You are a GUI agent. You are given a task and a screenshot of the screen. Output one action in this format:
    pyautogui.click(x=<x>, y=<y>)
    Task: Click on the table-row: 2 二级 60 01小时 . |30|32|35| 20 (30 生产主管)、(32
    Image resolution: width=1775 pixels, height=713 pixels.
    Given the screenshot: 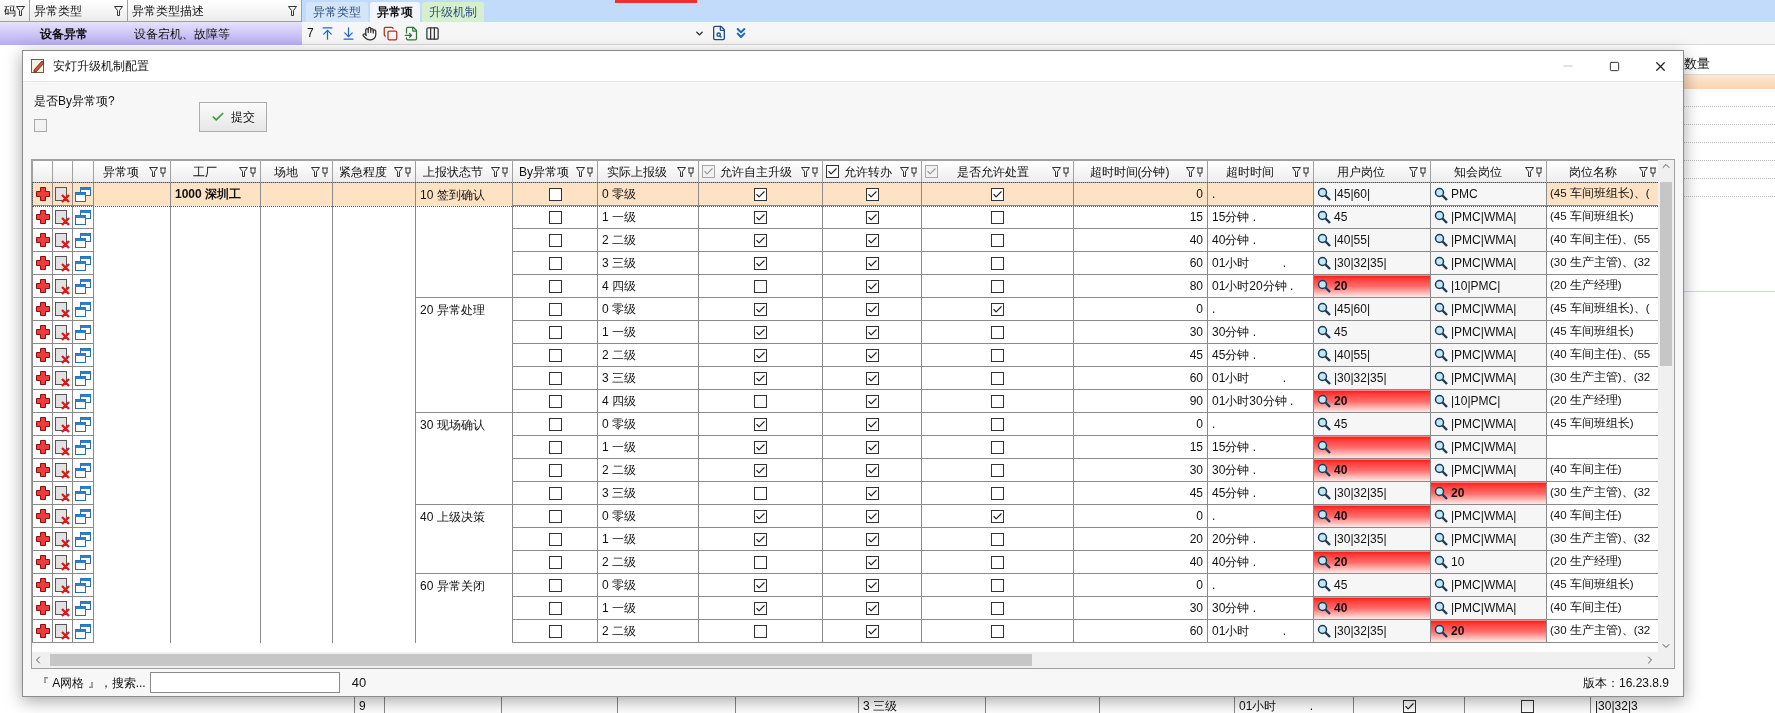 What is the action you would take?
    pyautogui.click(x=845, y=631)
    